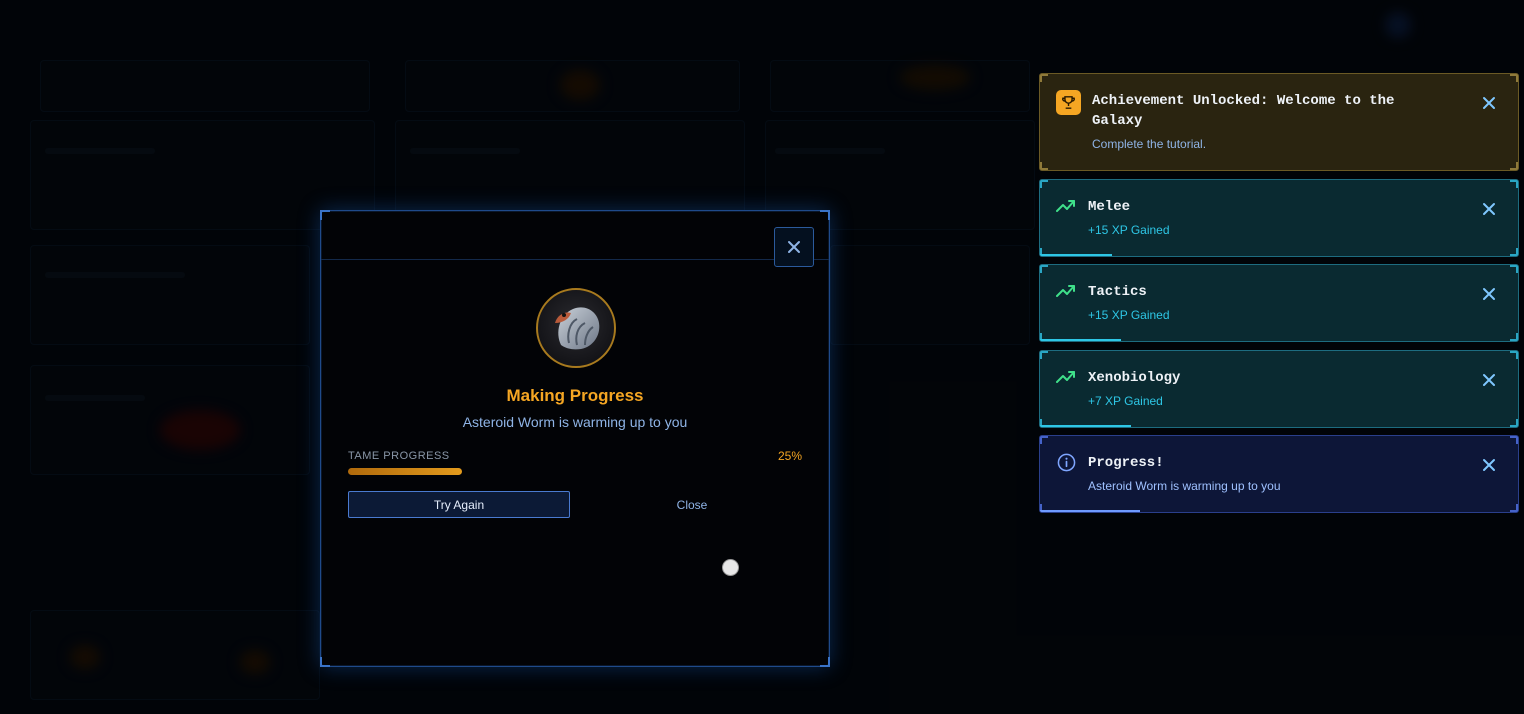 This screenshot has height=714, width=1524. I want to click on trophy-icon, so click(1068, 102).